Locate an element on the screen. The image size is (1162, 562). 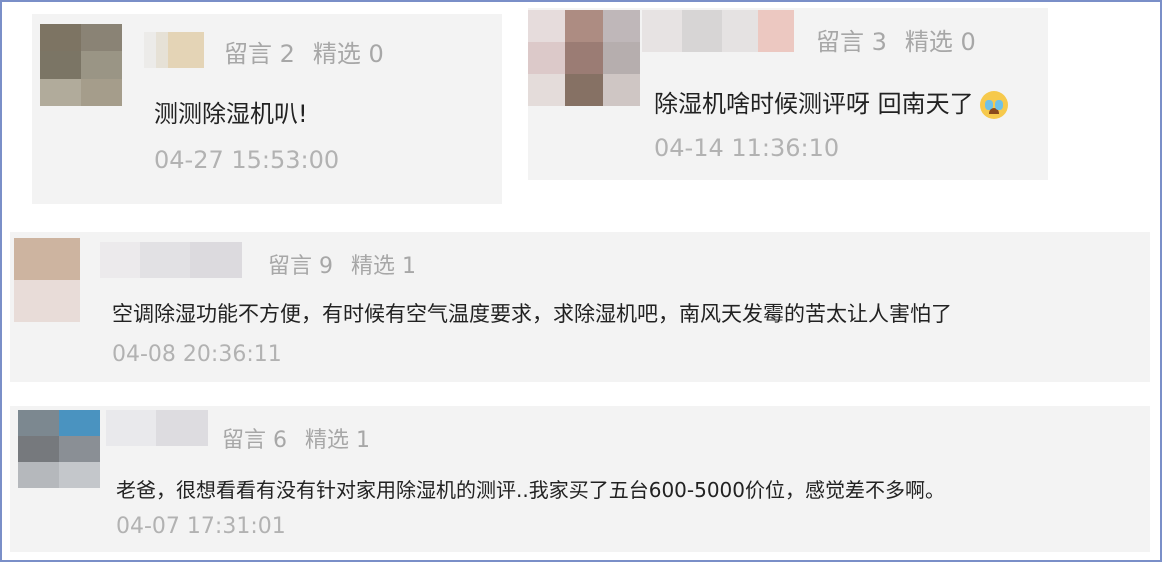
reply-count: 留言 9 is located at coordinates (300, 266).